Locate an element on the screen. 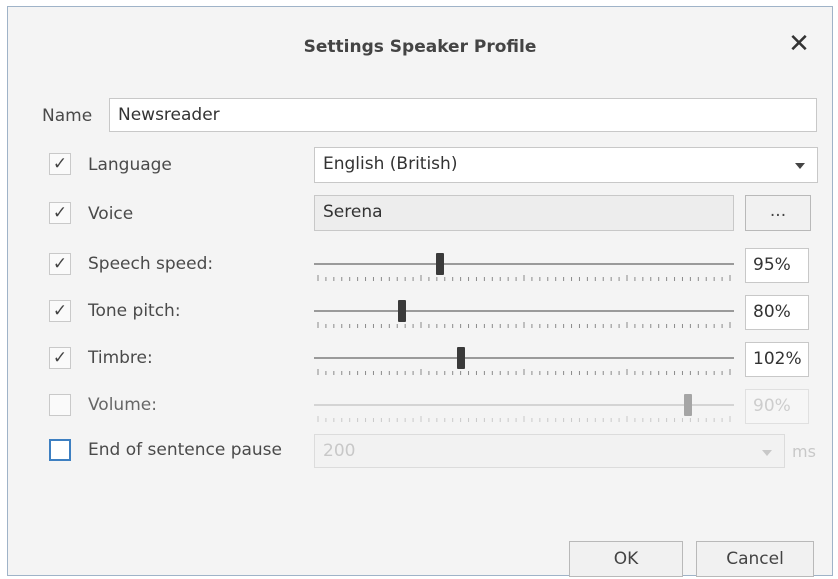  speed-label: Speech speed: is located at coordinates (151, 264).